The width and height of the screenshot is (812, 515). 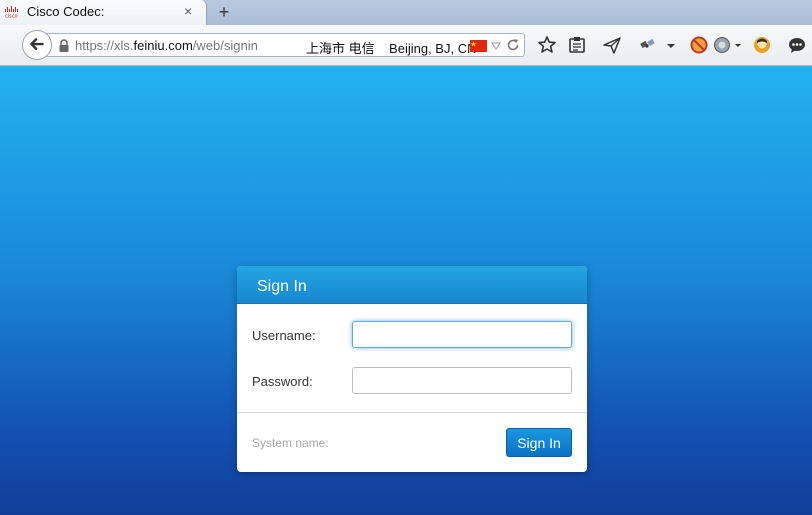 What do you see at coordinates (496, 46) in the screenshot?
I see `dropmarker-icon` at bounding box center [496, 46].